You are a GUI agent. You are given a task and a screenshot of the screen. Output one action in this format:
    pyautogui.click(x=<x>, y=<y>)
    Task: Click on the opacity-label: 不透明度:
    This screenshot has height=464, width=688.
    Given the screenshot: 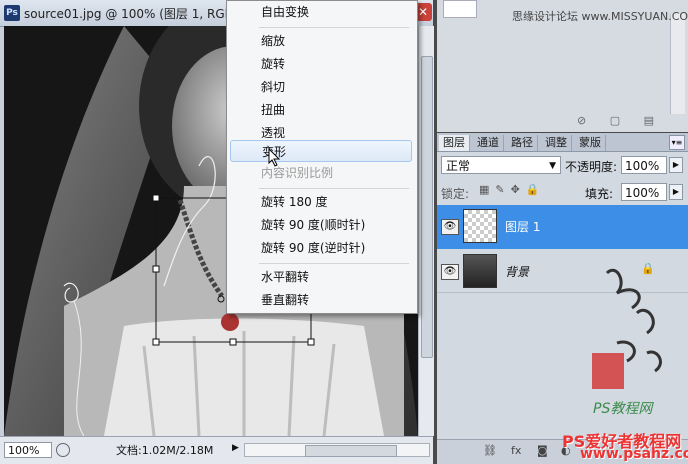 What is the action you would take?
    pyautogui.click(x=591, y=167)
    